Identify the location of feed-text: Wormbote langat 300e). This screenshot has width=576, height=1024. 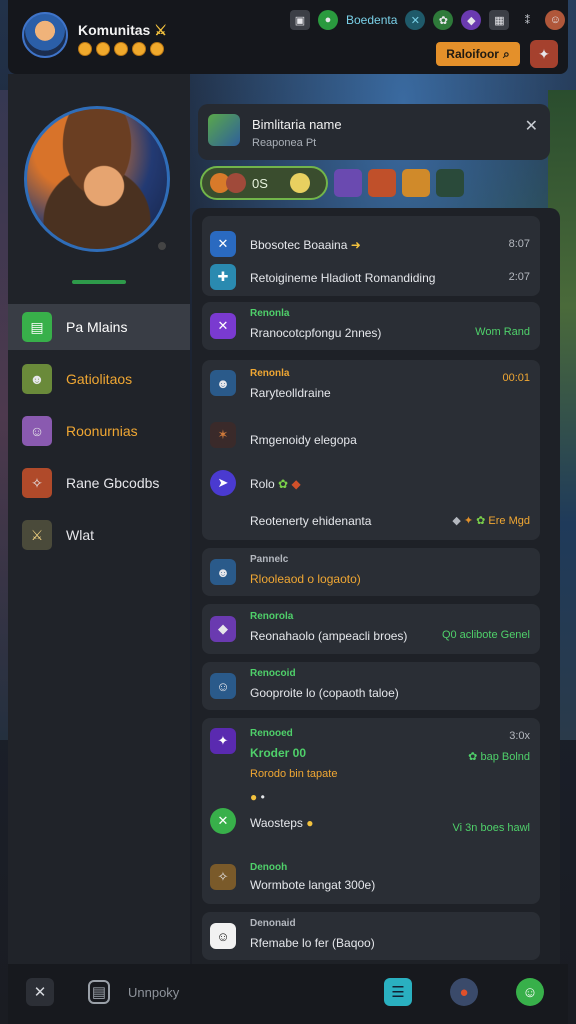
(313, 885).